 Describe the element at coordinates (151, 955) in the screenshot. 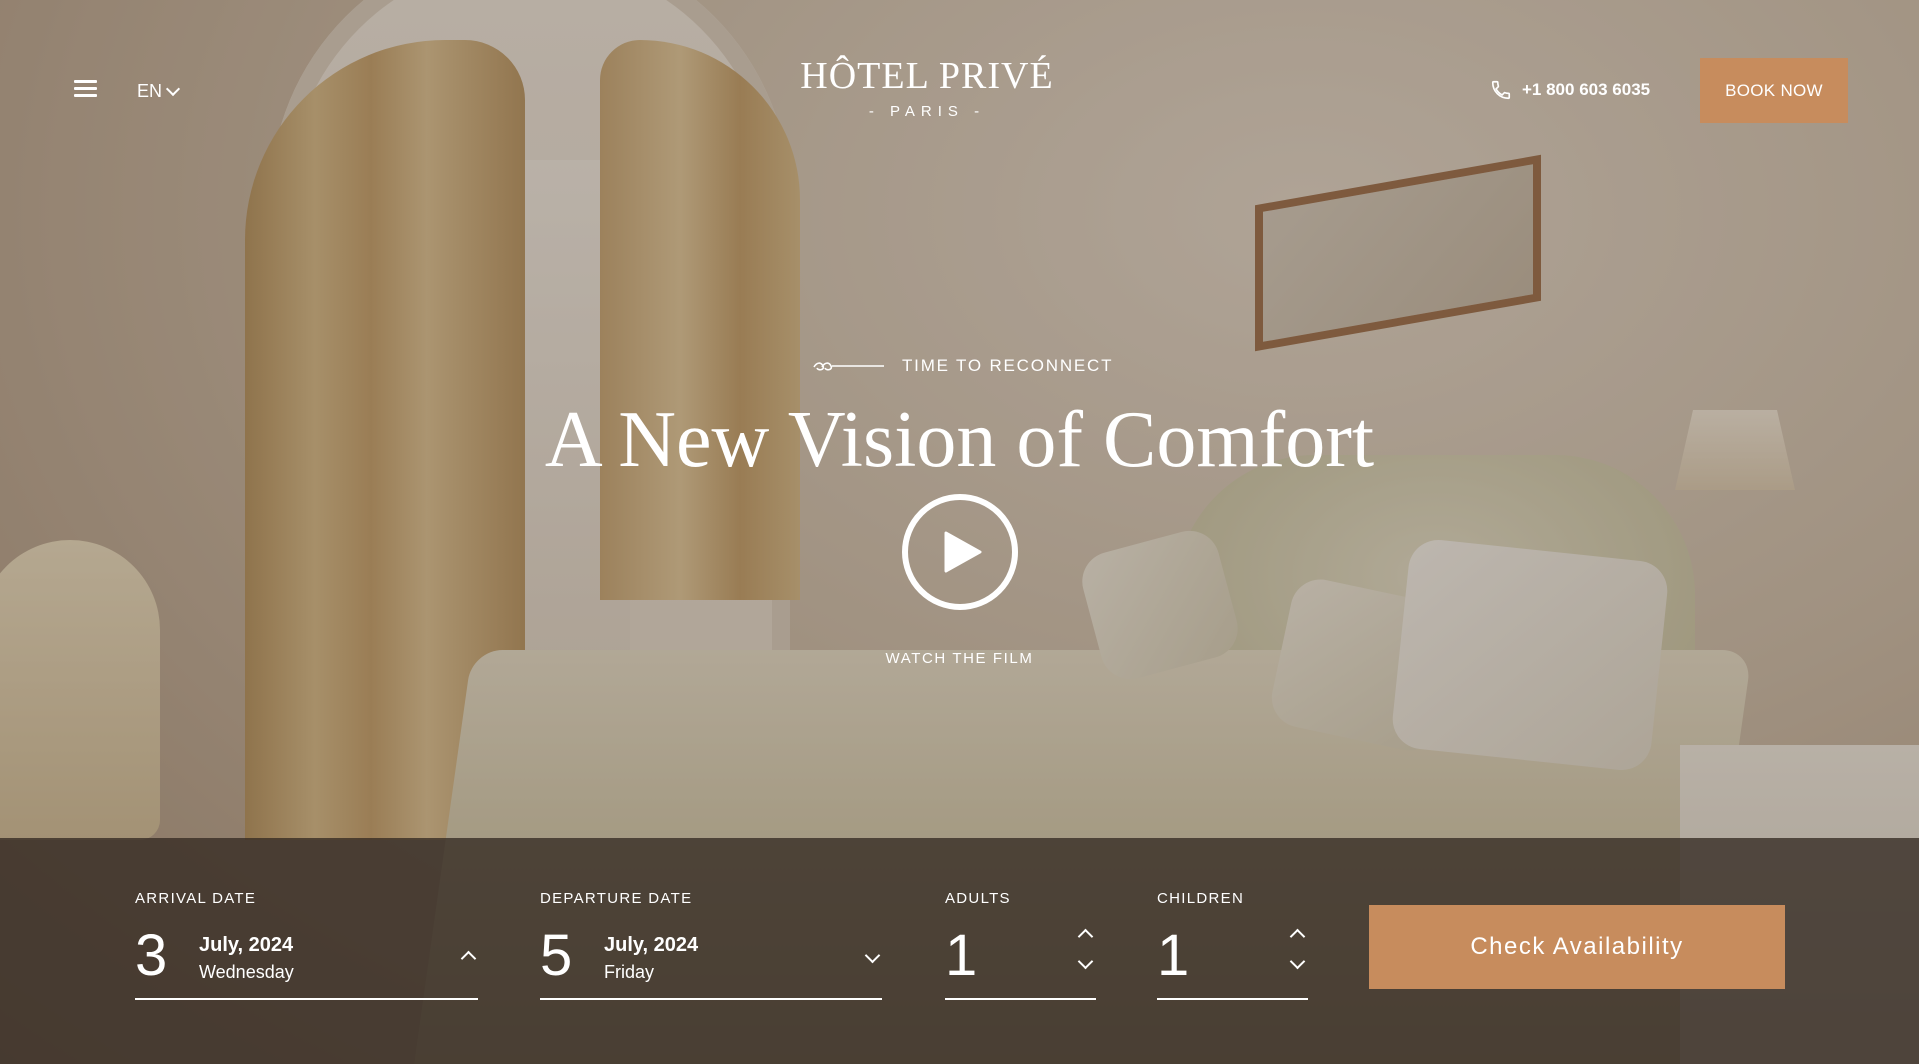

I see `arrival-day: 3` at that location.